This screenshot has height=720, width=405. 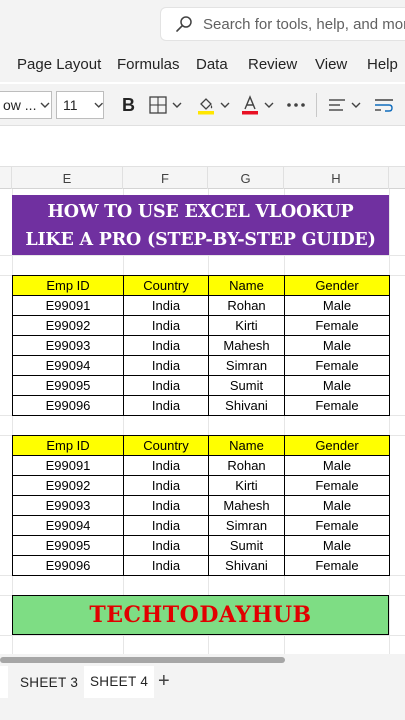 I want to click on column-header-h: H, so click(x=336, y=178).